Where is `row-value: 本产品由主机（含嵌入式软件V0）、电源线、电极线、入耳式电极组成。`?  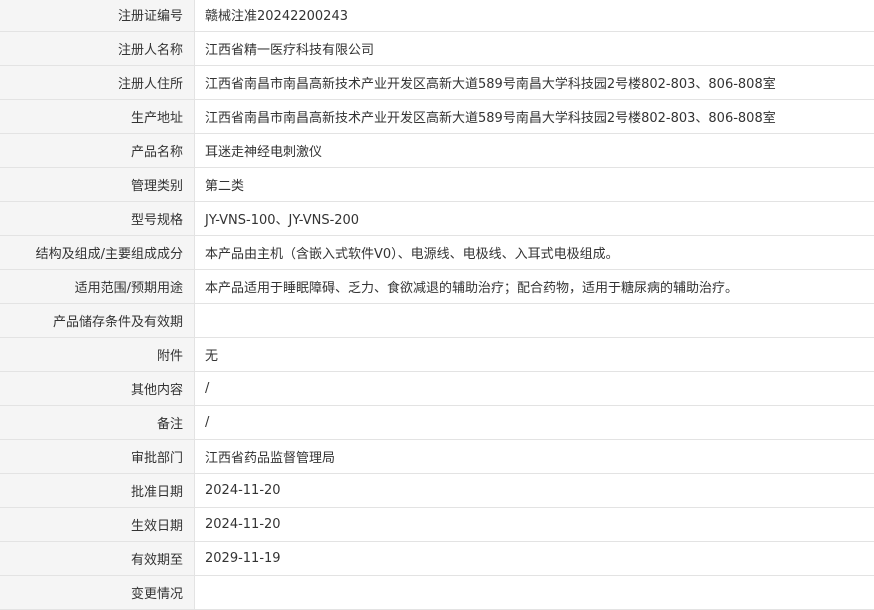
row-value: 本产品由主机（含嵌入式软件V0）、电源线、电极线、入耳式电极组成。 is located at coordinates (534, 253).